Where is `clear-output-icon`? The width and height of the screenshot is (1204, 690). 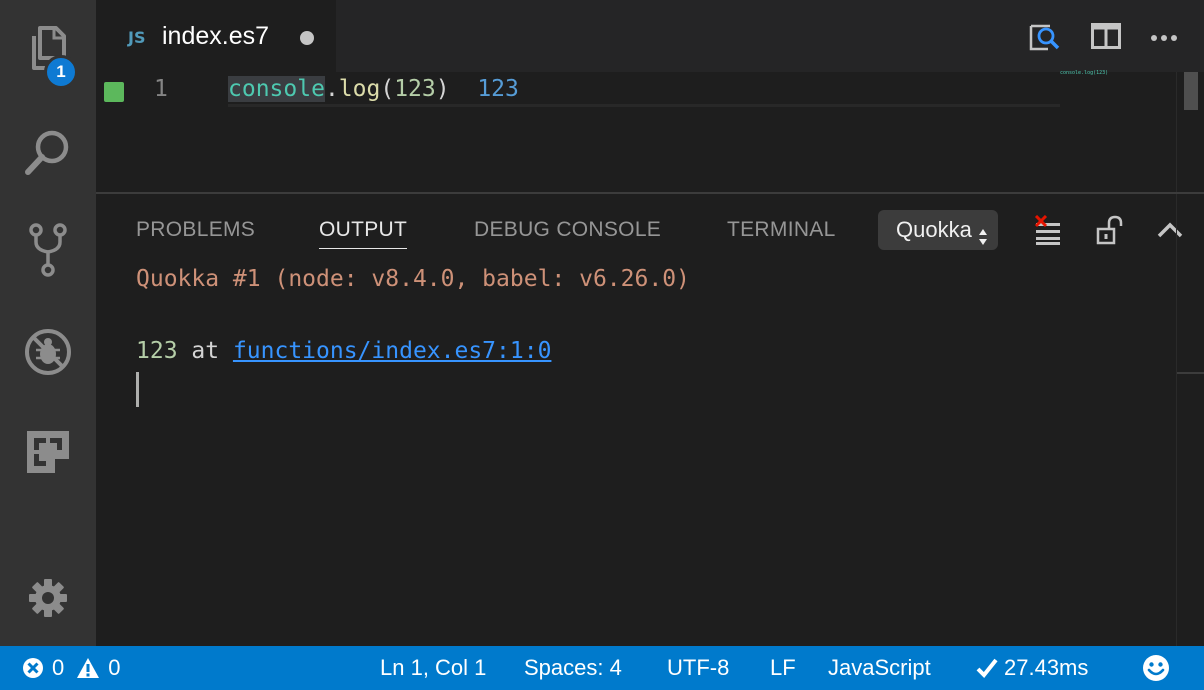
clear-output-icon is located at coordinates (1048, 232).